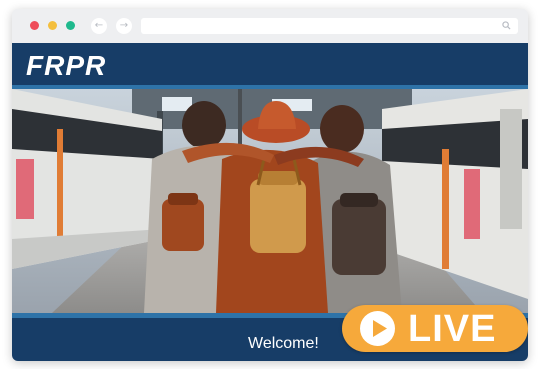  Describe the element at coordinates (70, 25) in the screenshot. I see `maximize-window-button` at that location.